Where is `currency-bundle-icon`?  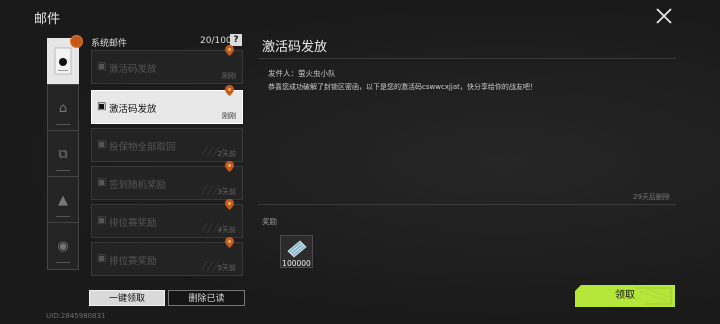 currency-bundle-icon is located at coordinates (297, 249).